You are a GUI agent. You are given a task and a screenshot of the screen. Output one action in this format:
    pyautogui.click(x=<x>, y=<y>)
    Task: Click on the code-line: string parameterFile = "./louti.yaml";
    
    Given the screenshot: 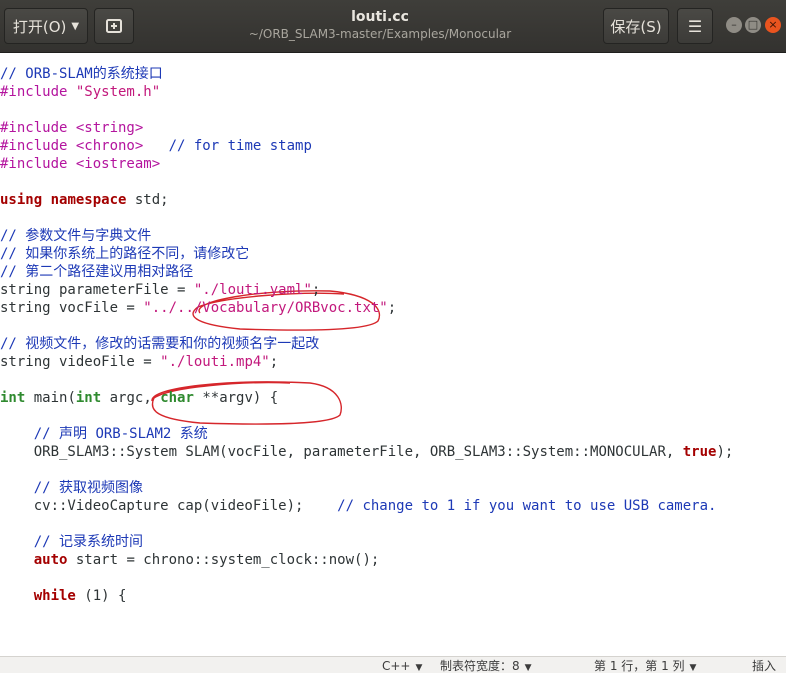 What is the action you would take?
    pyautogui.click(x=160, y=290)
    